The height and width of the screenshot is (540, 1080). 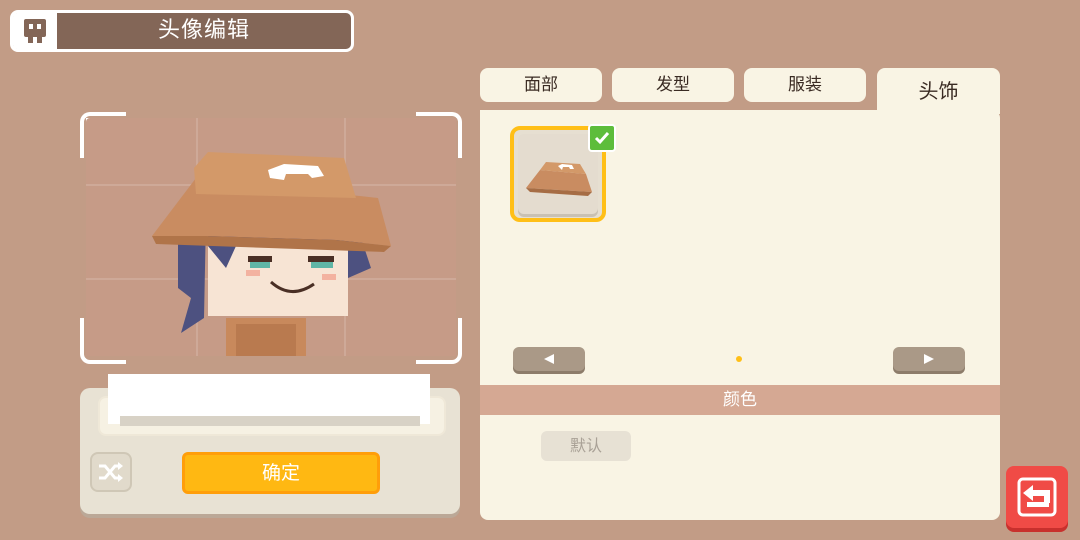 I want to click on page-indicator-dot, so click(x=739, y=359).